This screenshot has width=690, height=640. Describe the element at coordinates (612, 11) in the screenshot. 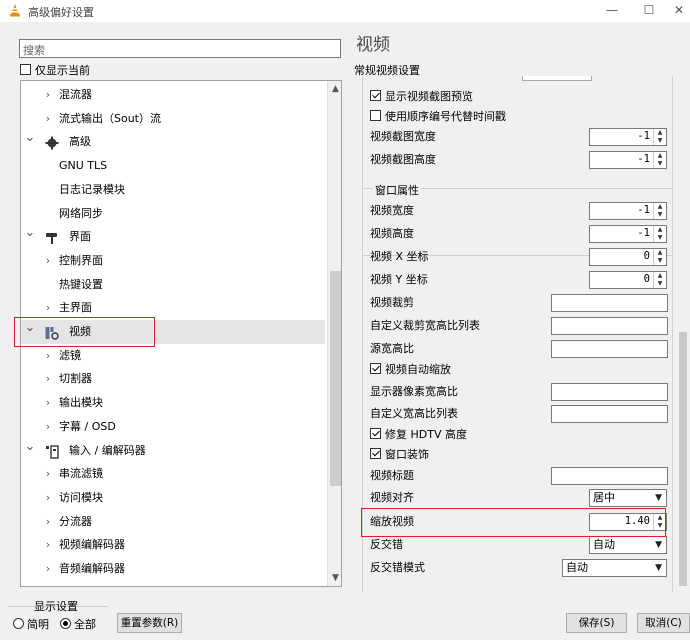

I see `minimize-button: —` at that location.